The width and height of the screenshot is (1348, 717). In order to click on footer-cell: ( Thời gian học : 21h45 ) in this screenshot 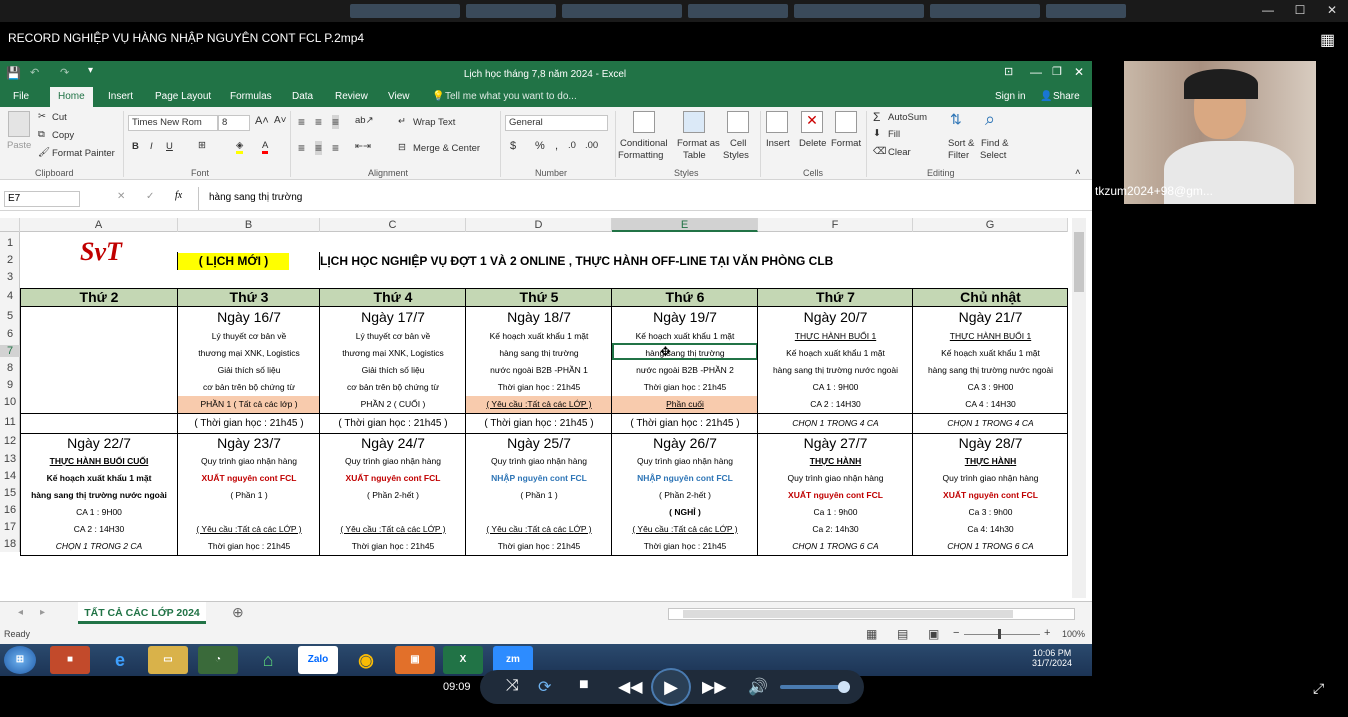, I will do `click(539, 423)`.